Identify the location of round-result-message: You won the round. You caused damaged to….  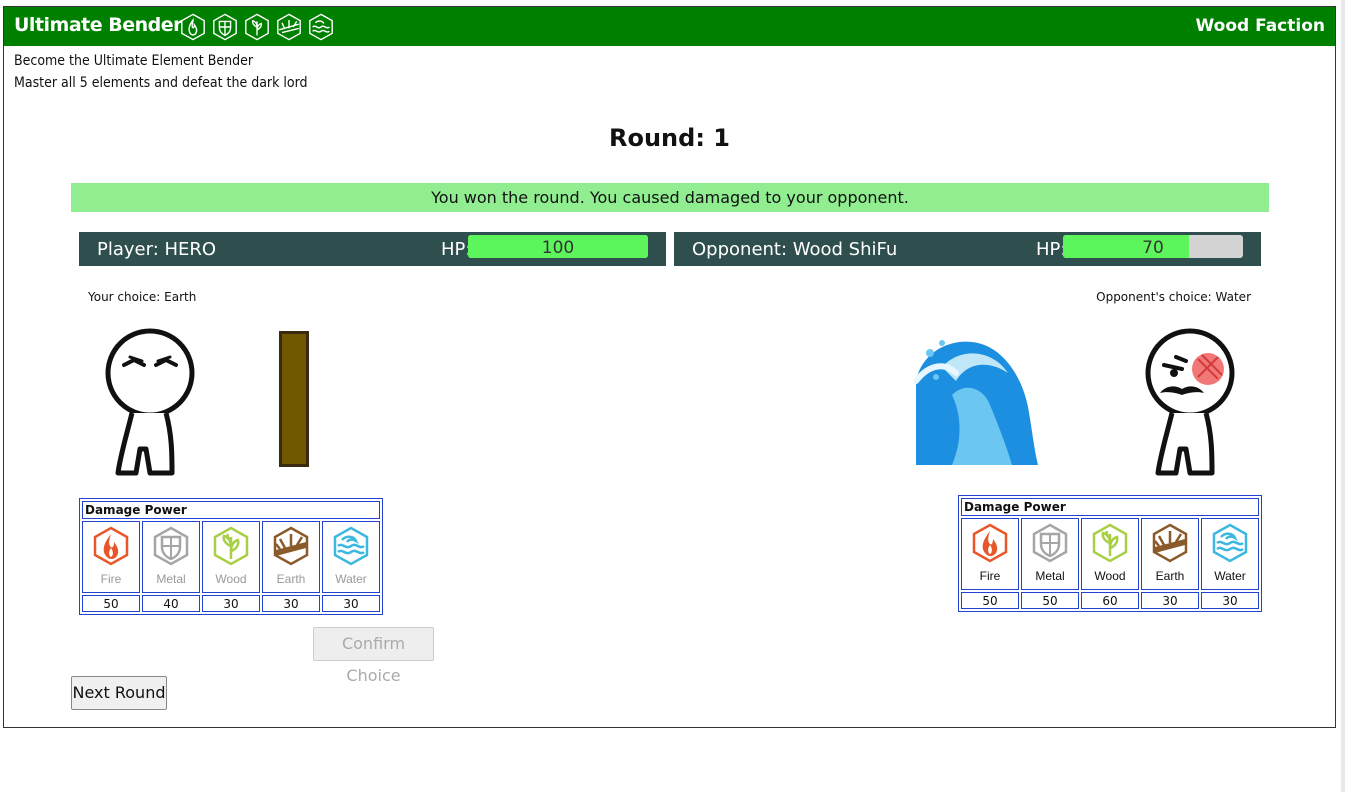
(670, 197).